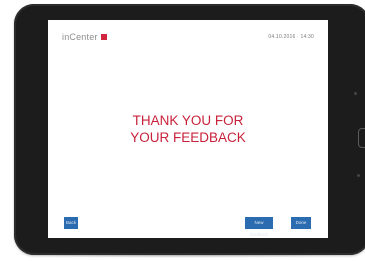 The width and height of the screenshot is (365, 261). What do you see at coordinates (355, 93) in the screenshot?
I see `camera-icon` at bounding box center [355, 93].